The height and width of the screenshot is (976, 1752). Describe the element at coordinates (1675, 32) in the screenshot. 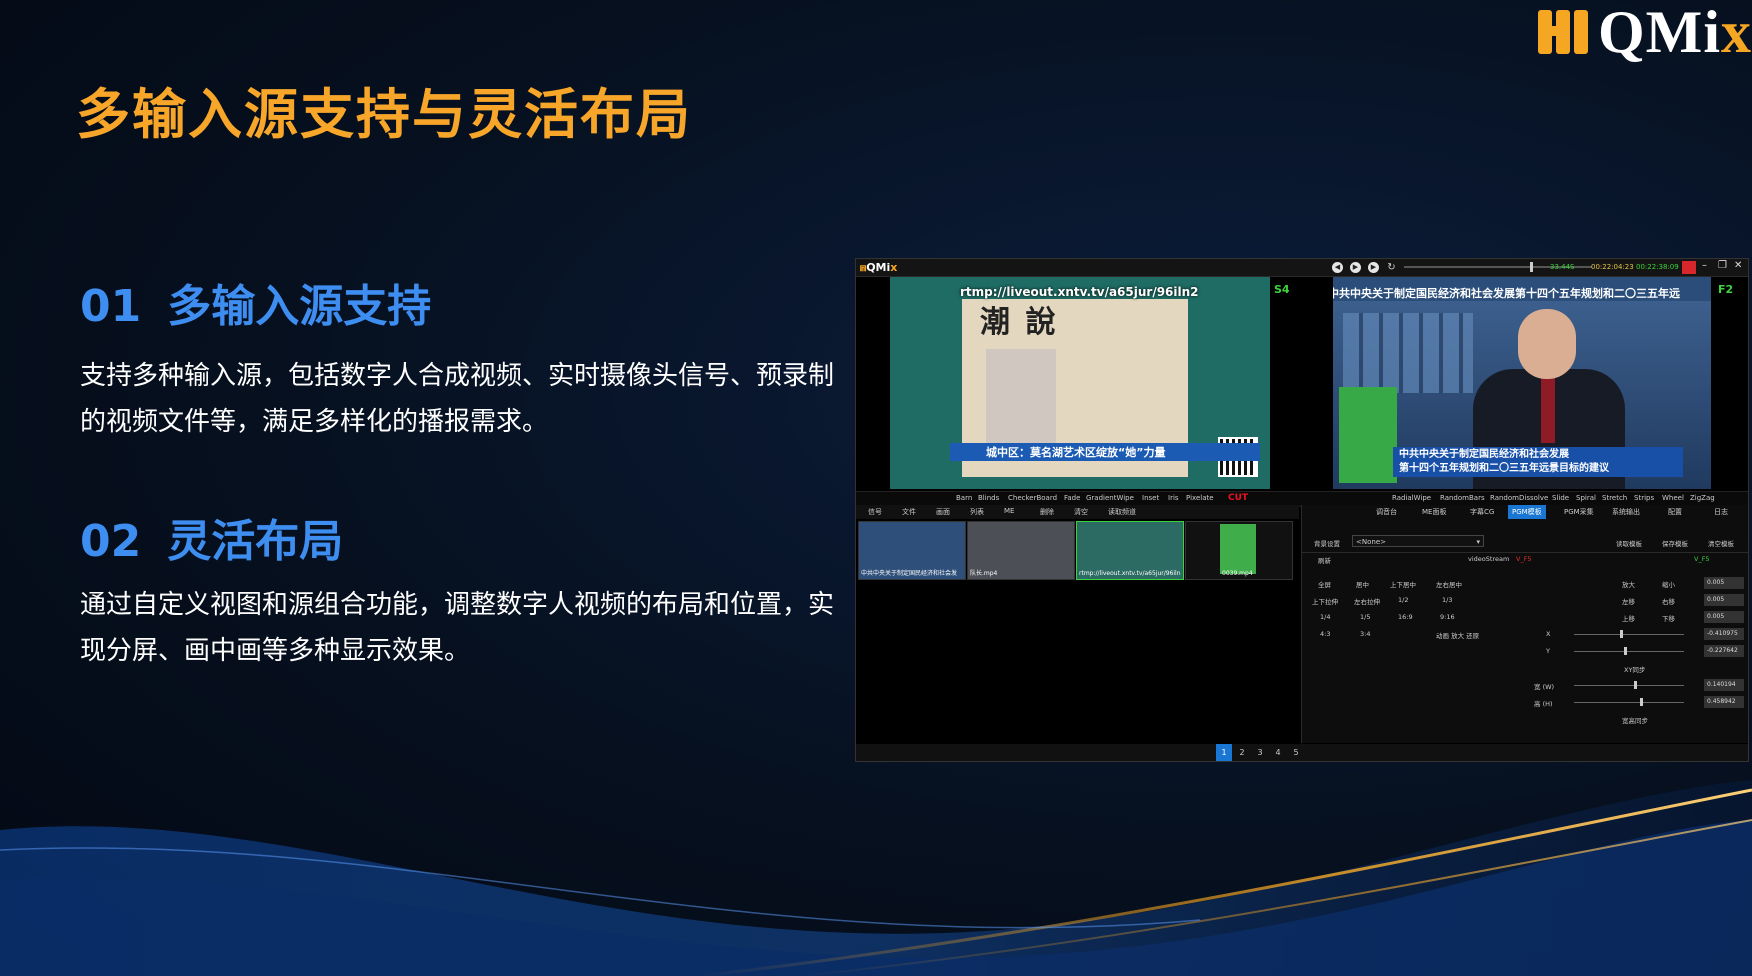

I see `logo-wordmark: QMix` at that location.